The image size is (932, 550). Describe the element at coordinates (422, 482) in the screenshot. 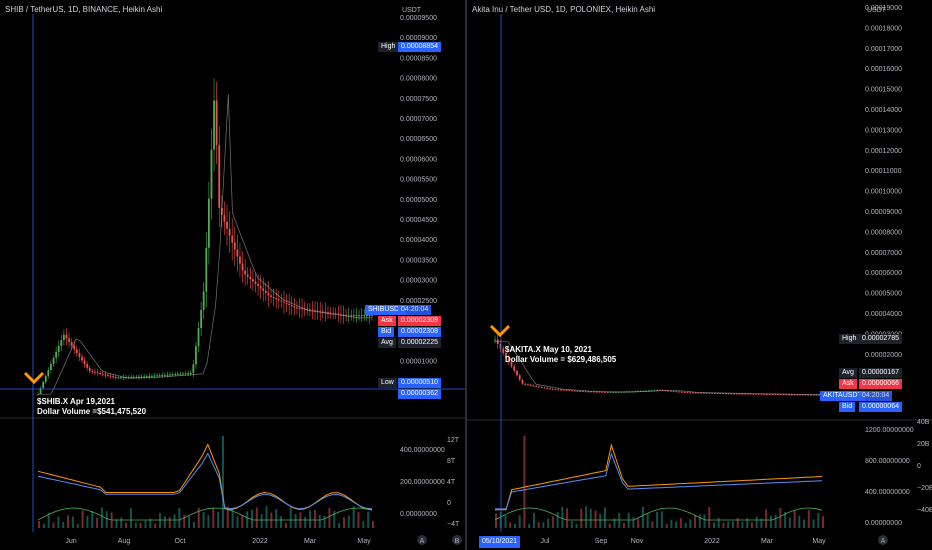

I see `indicator-axis-label: 200.00000000` at that location.